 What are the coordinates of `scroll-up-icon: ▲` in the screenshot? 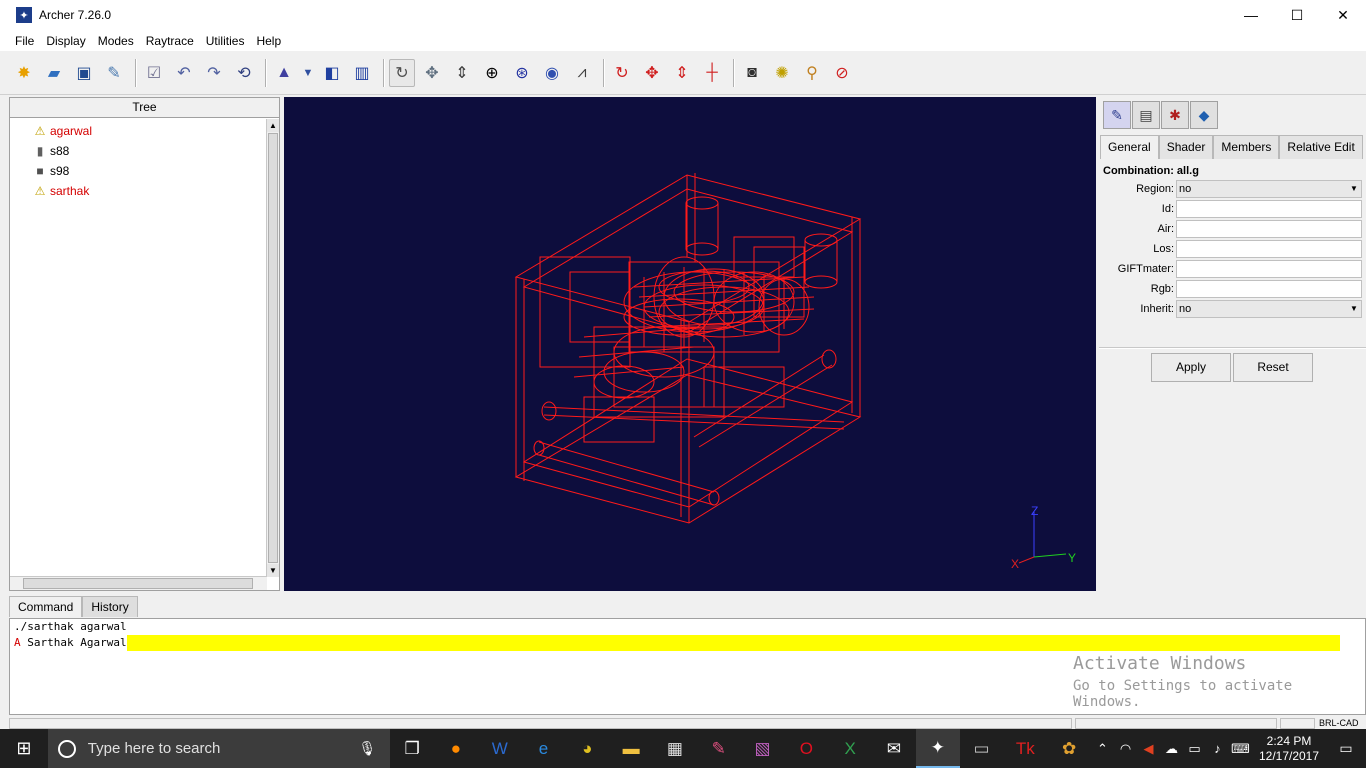 It's located at (273, 125).